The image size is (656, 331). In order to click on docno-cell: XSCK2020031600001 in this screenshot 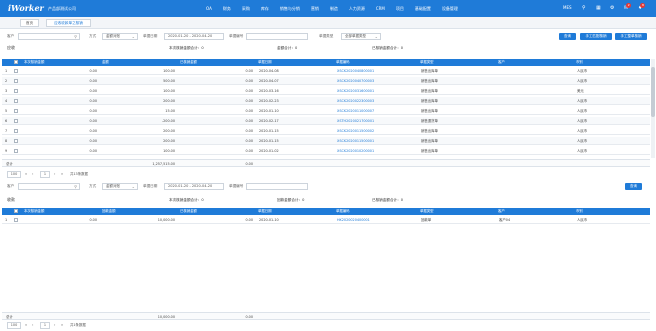, I will do `click(376, 91)`.